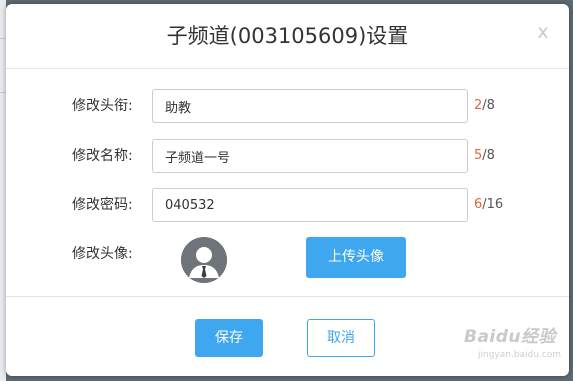 This screenshot has height=381, width=573. Describe the element at coordinates (102, 106) in the screenshot. I see `title-label: 修改头衔:` at that location.